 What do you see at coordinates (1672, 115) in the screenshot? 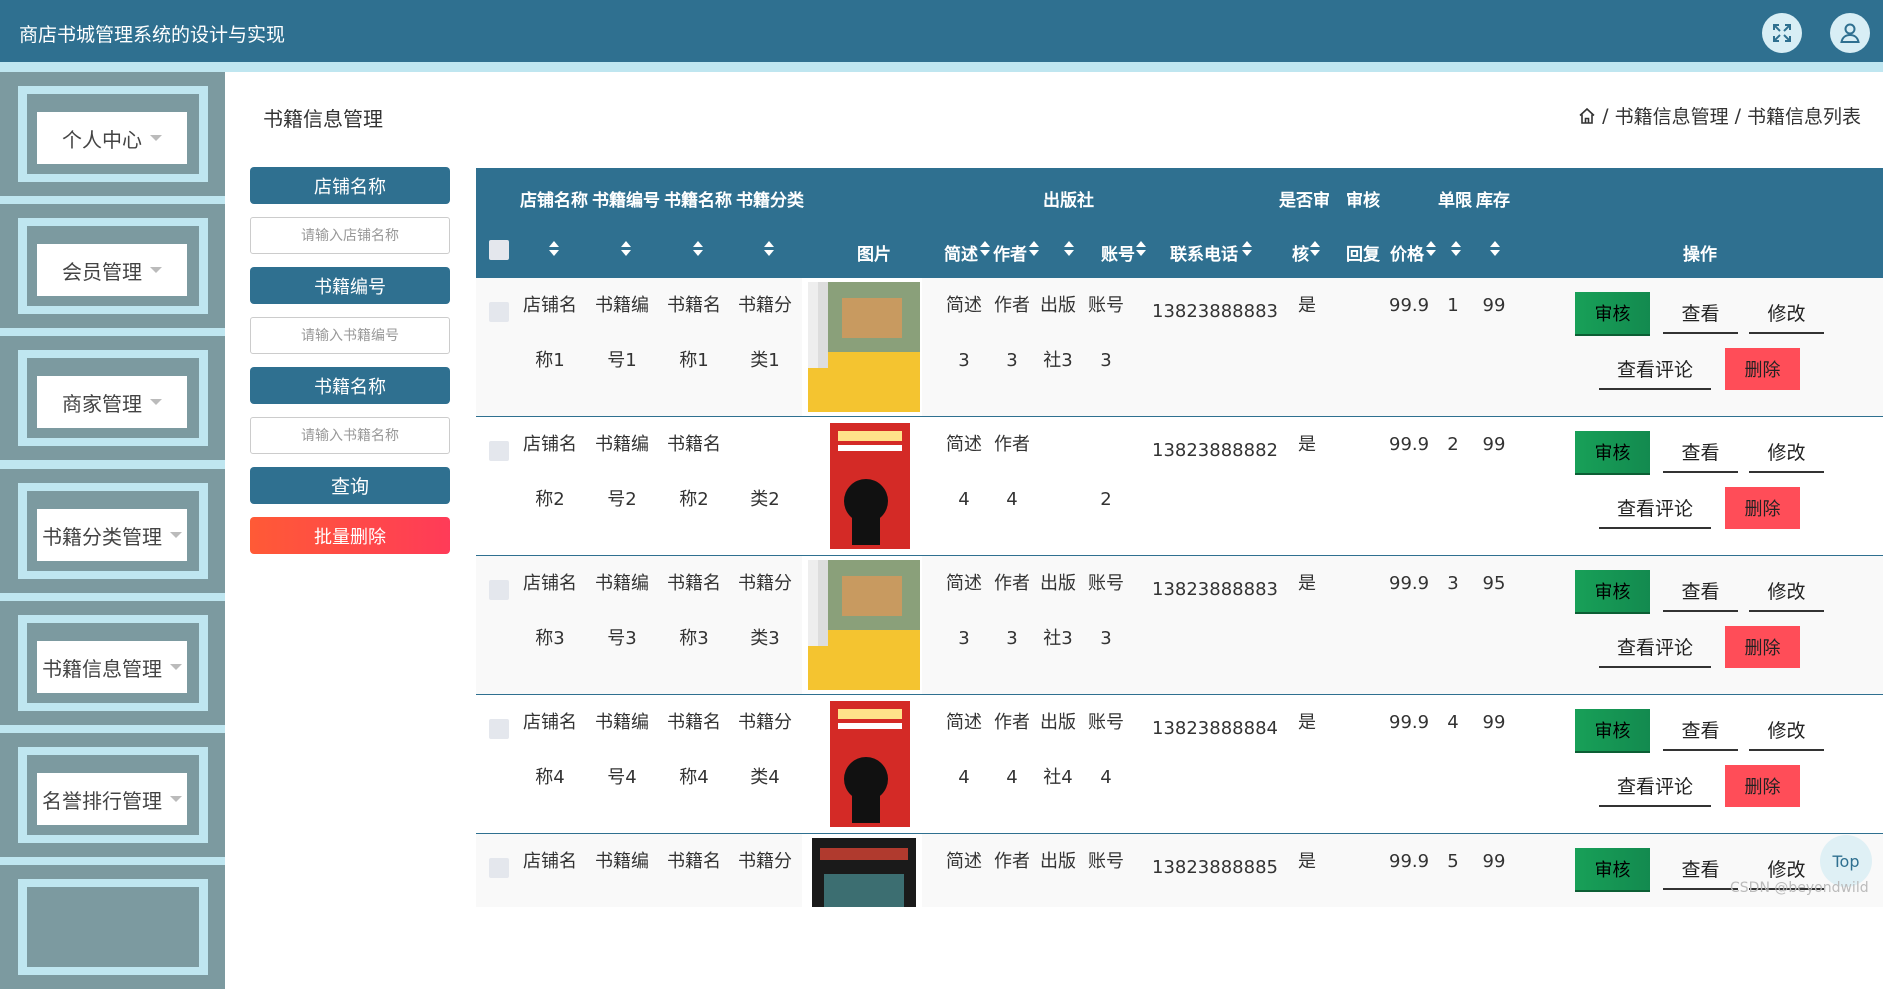
I see `breadcrumb-item-book-info: 书籍信息管理` at bounding box center [1672, 115].